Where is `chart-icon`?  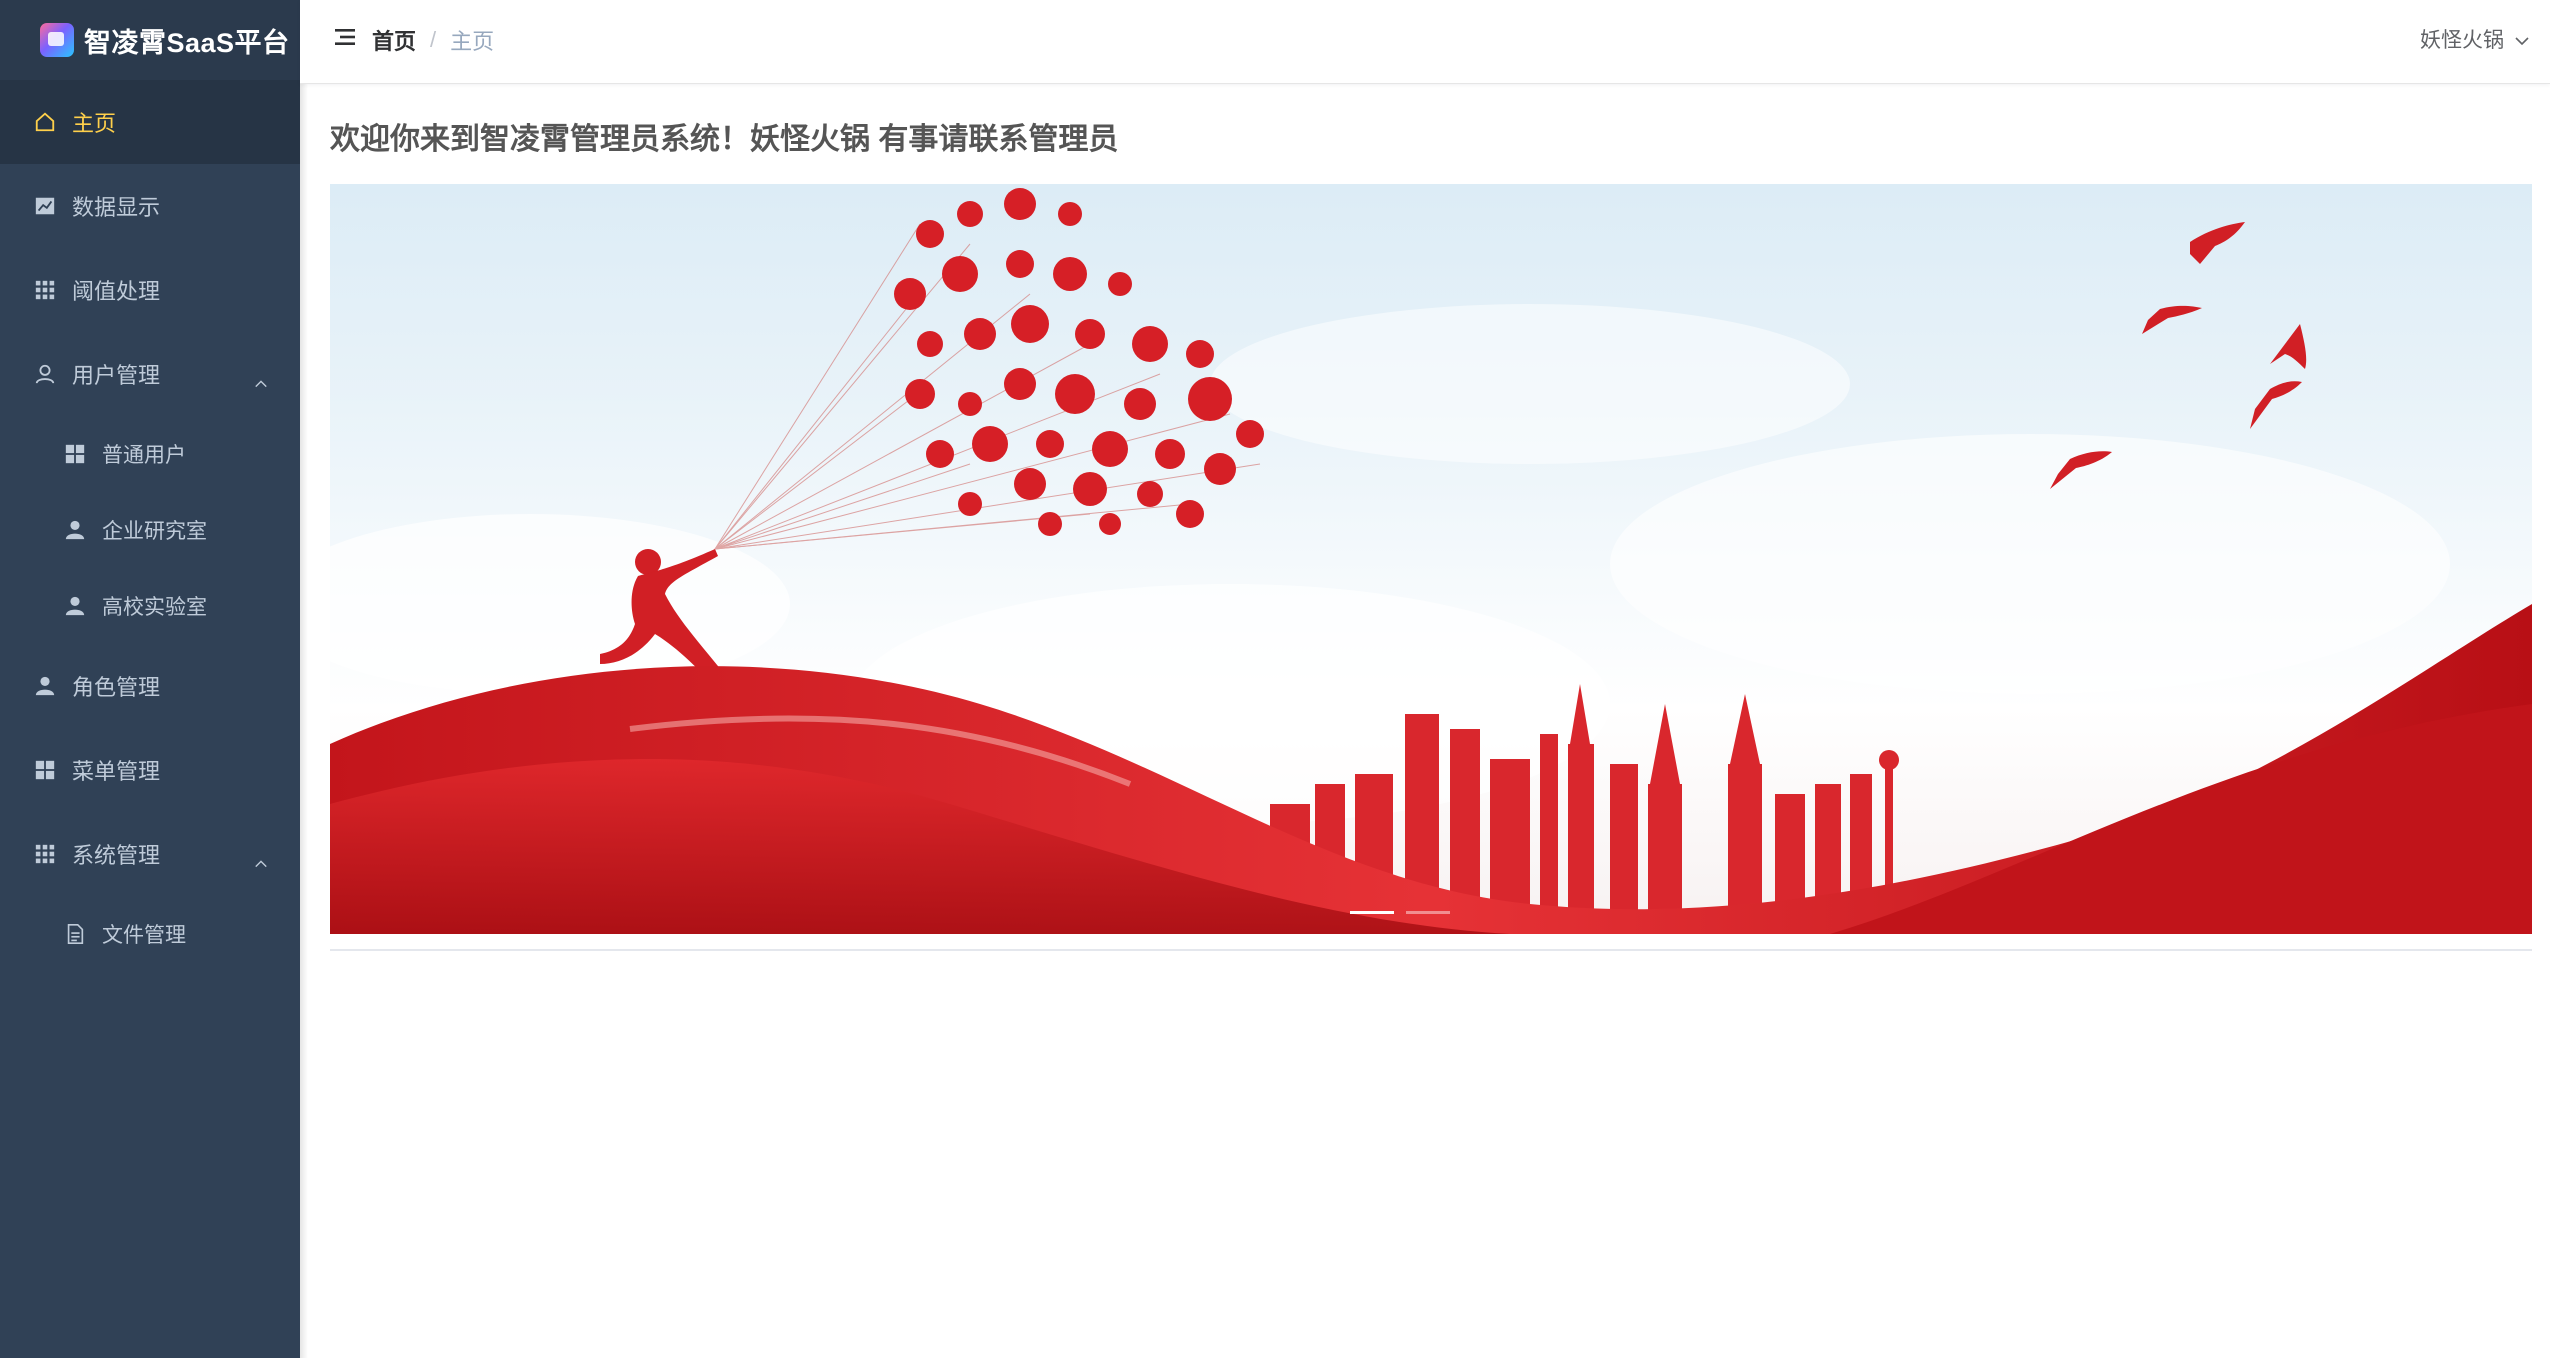 chart-icon is located at coordinates (45, 206).